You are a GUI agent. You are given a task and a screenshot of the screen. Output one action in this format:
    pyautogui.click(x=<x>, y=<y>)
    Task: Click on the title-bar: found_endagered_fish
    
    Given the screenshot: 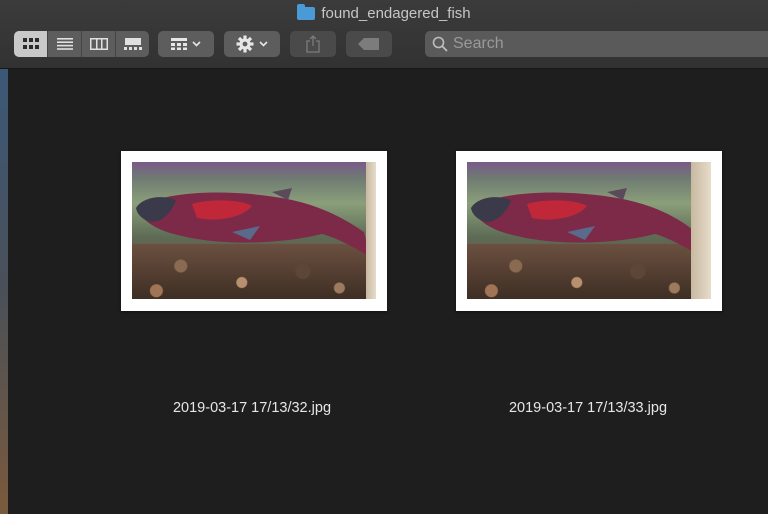 What is the action you would take?
    pyautogui.click(x=384, y=34)
    